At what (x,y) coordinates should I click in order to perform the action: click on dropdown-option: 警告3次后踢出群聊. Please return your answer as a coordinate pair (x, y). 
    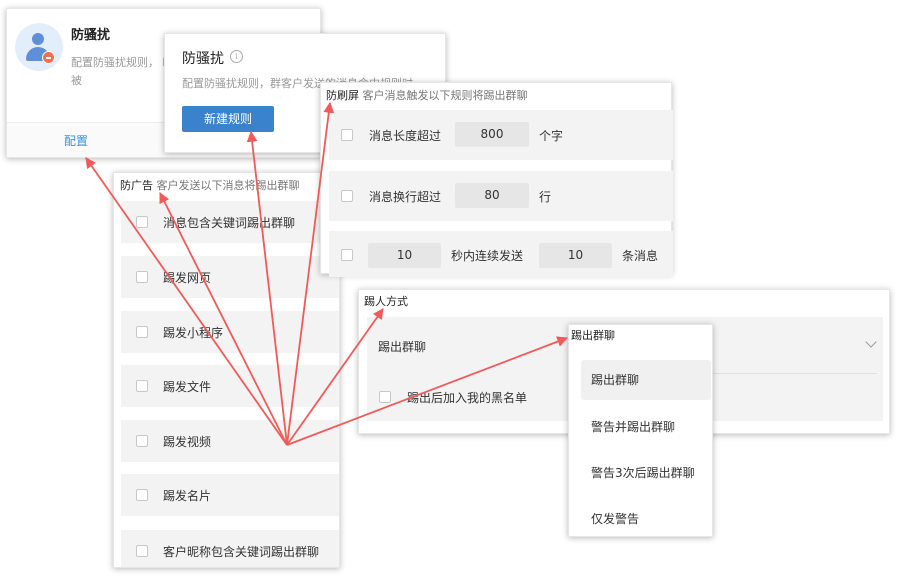
    Looking at the image, I should click on (646, 473).